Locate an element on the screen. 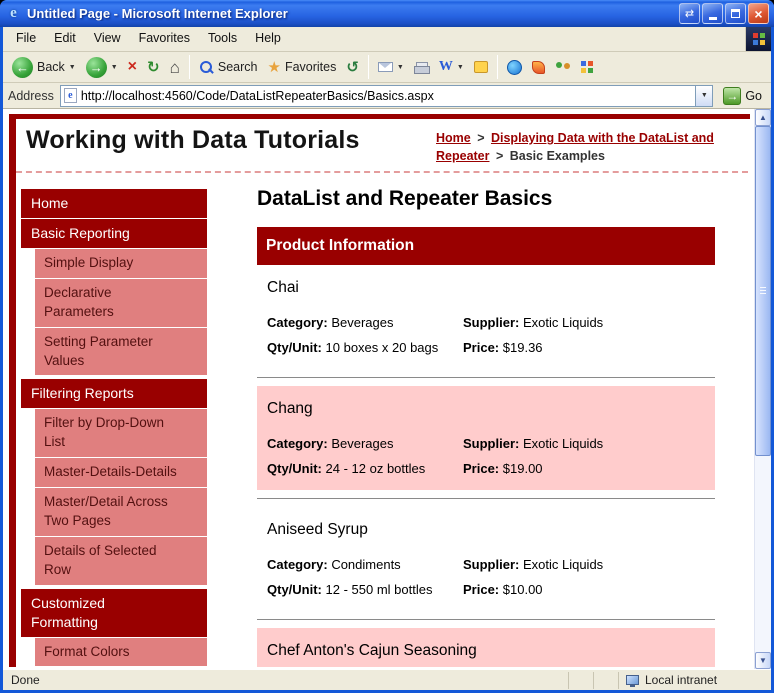  sidebar-item-master-details-details: Master-Details-Details is located at coordinates (121, 473).